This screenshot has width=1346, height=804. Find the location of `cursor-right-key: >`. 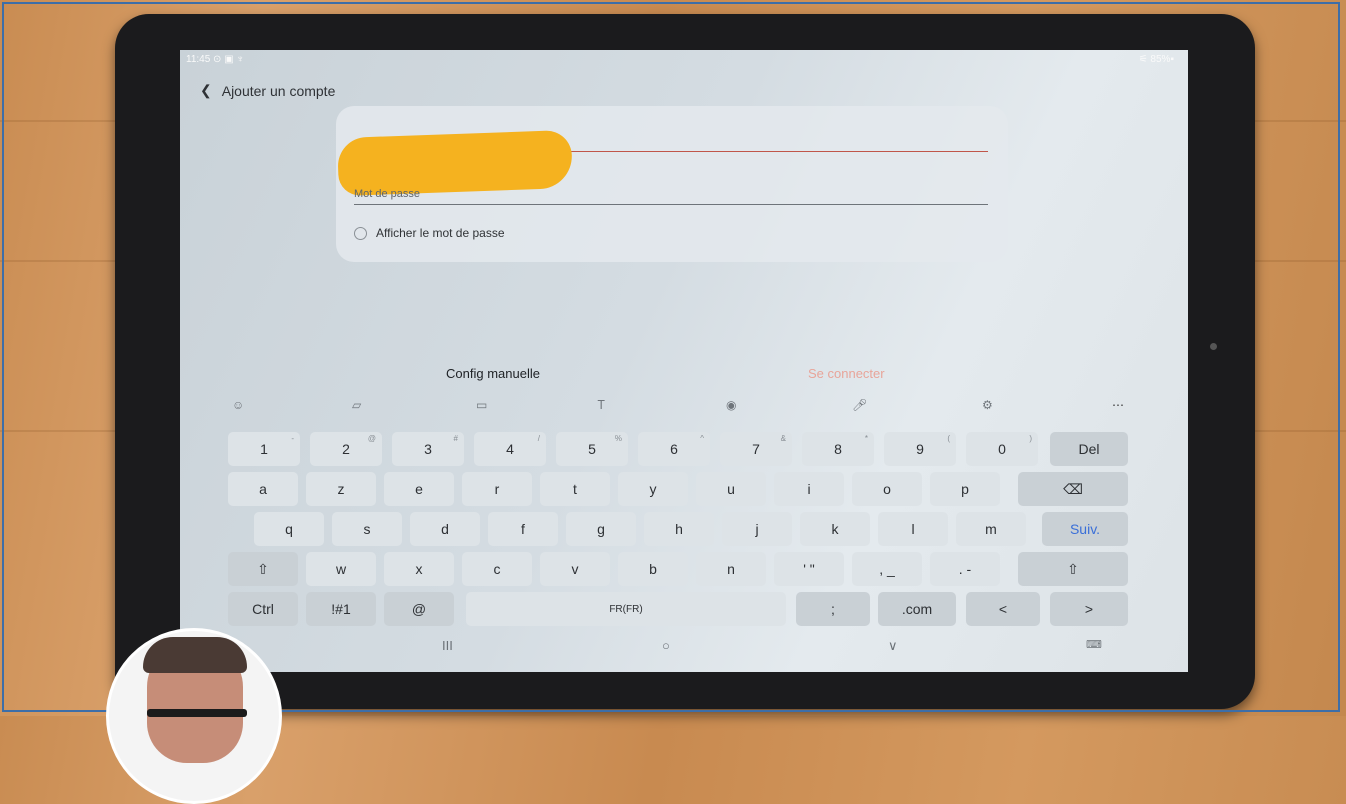

cursor-right-key: > is located at coordinates (1089, 609).